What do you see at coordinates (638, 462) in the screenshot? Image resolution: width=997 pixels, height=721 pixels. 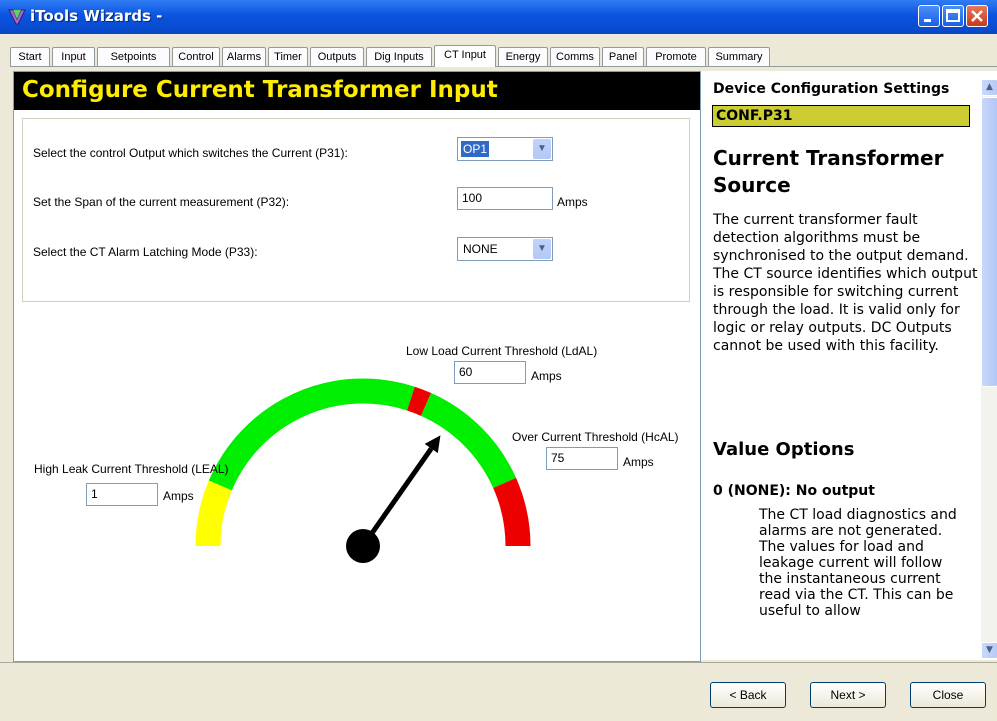 I see `over-current-unit: Amps` at bounding box center [638, 462].